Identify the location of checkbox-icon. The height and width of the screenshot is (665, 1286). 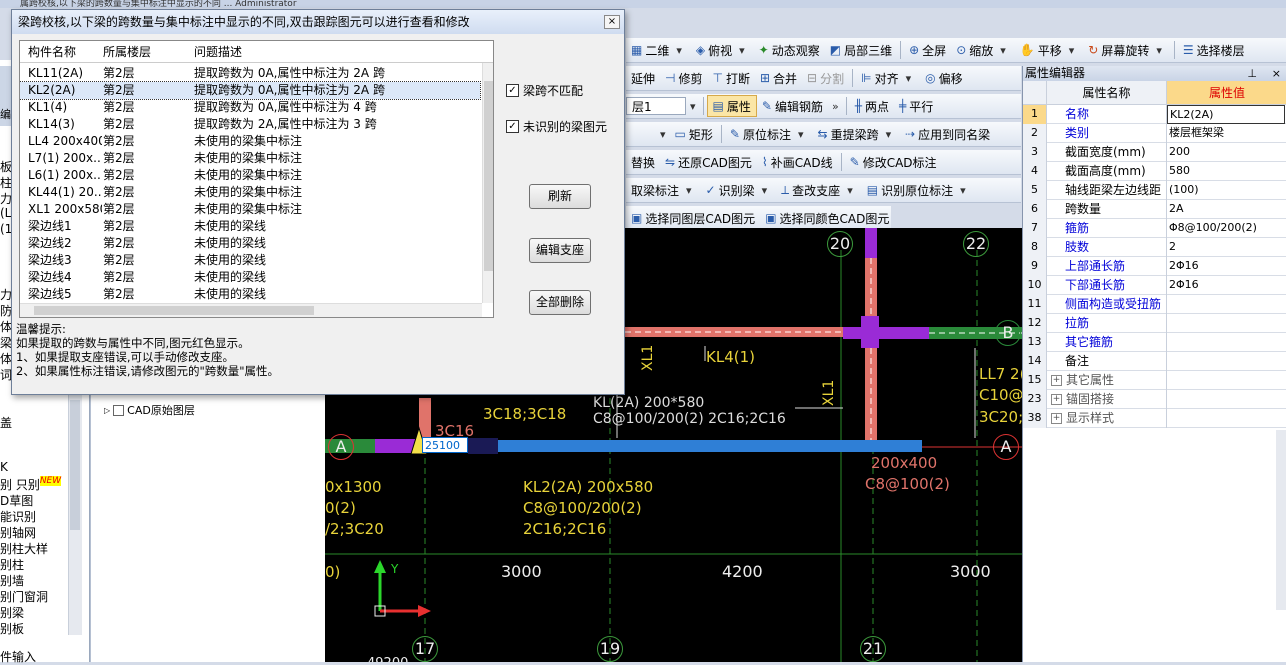
(119, 410).